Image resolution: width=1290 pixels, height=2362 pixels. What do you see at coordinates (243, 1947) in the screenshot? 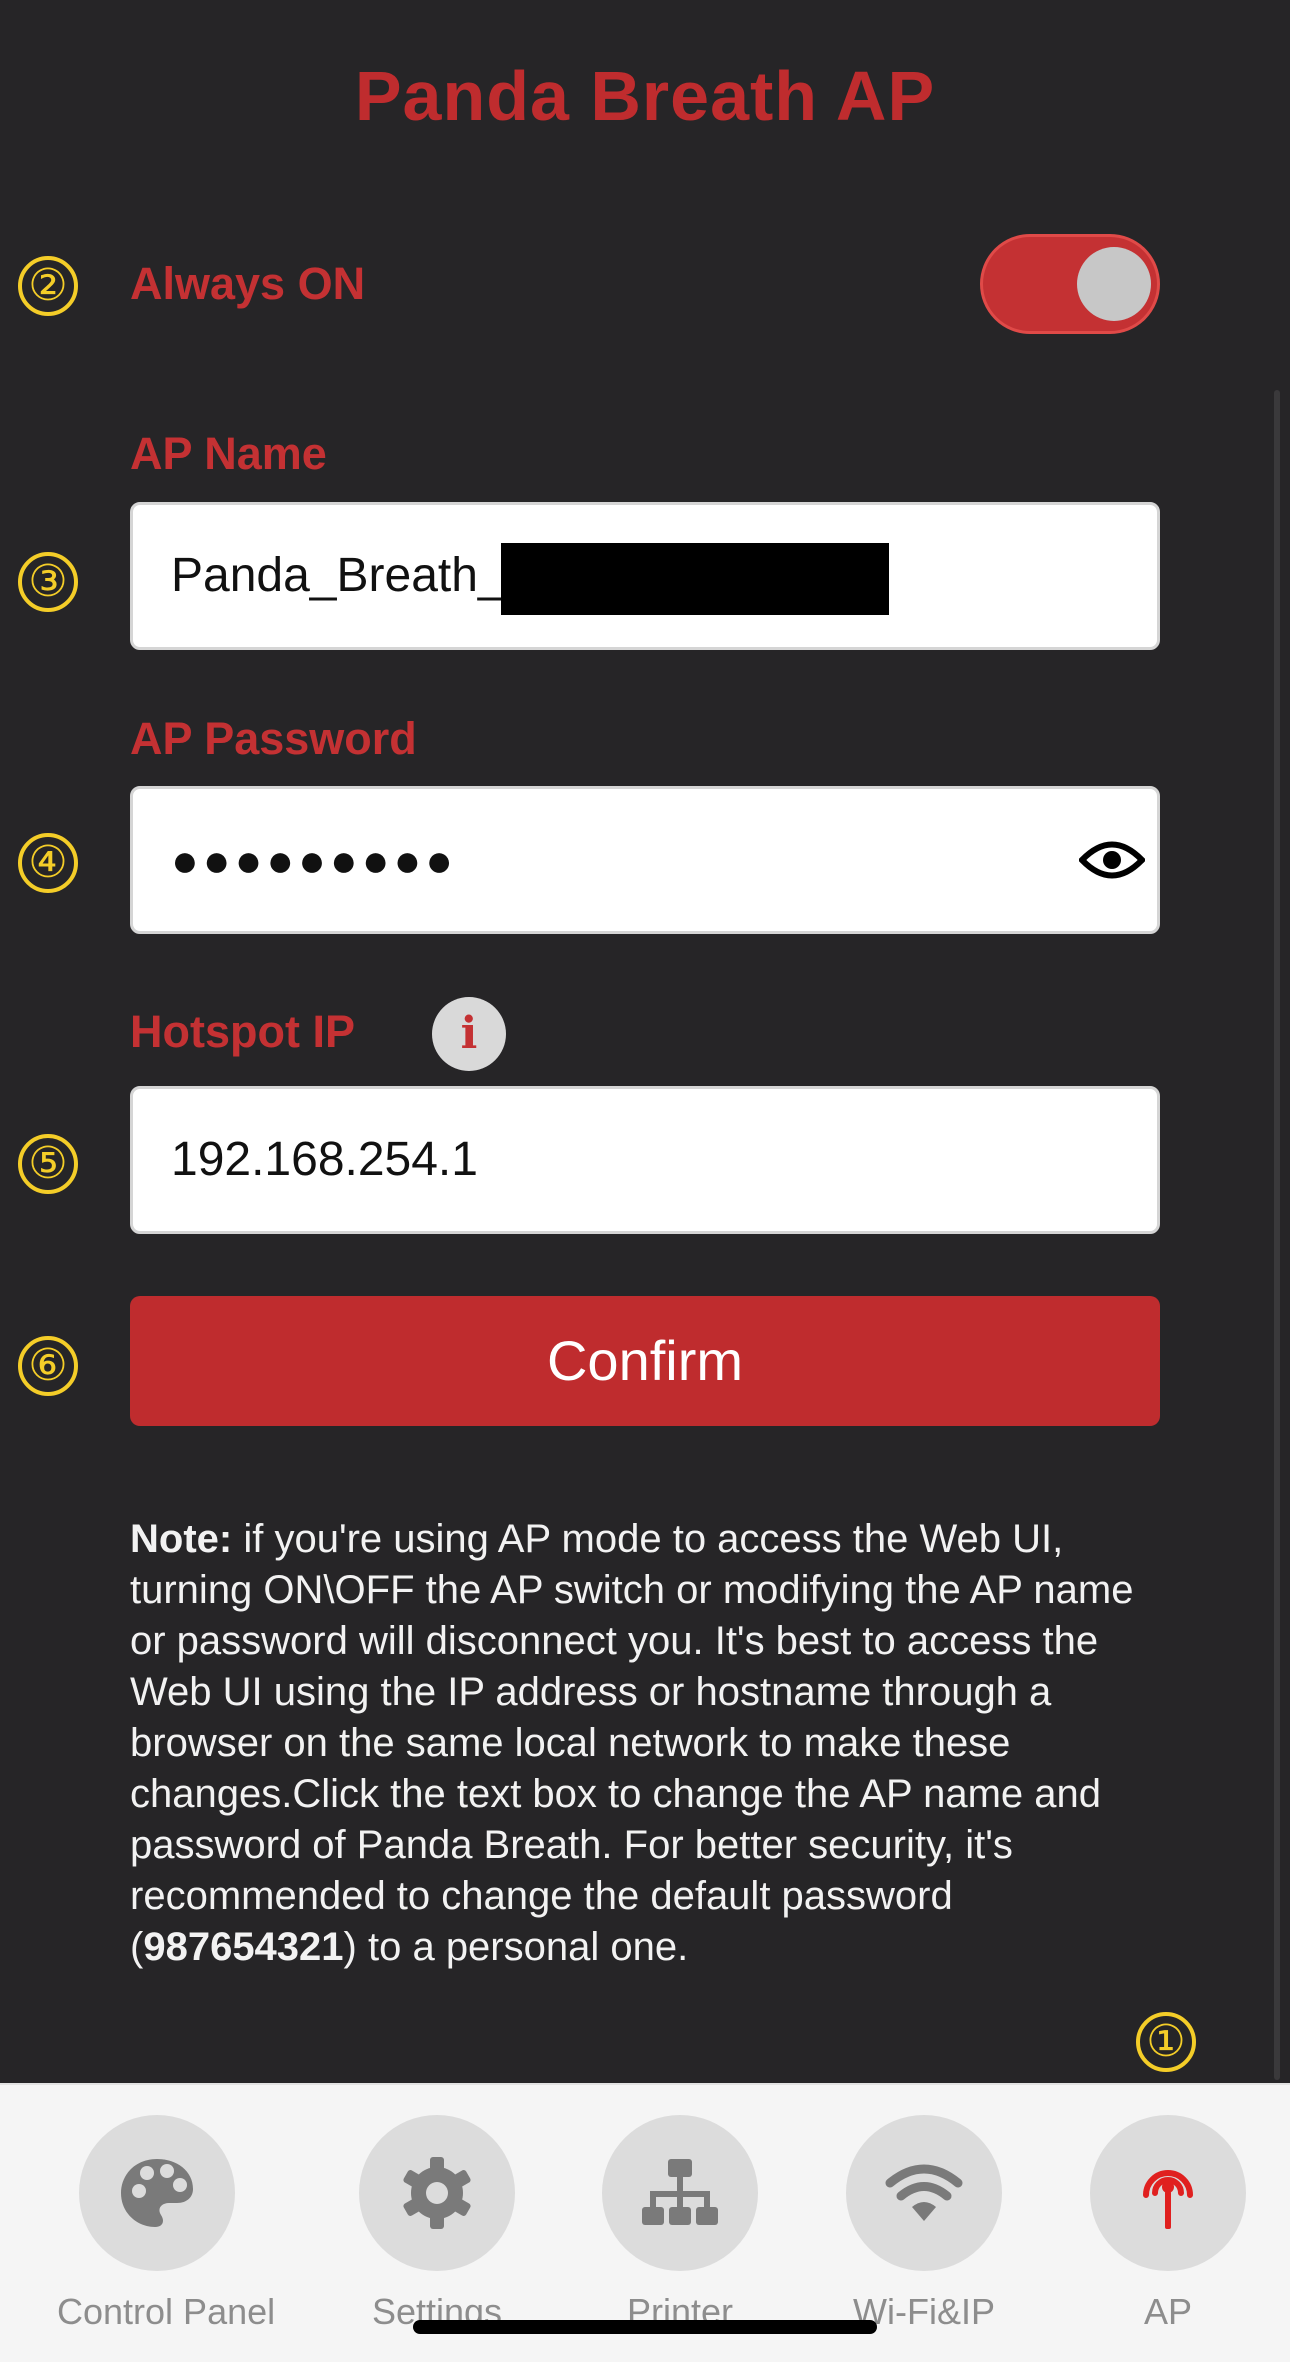
I see `default-password: 987654321` at bounding box center [243, 1947].